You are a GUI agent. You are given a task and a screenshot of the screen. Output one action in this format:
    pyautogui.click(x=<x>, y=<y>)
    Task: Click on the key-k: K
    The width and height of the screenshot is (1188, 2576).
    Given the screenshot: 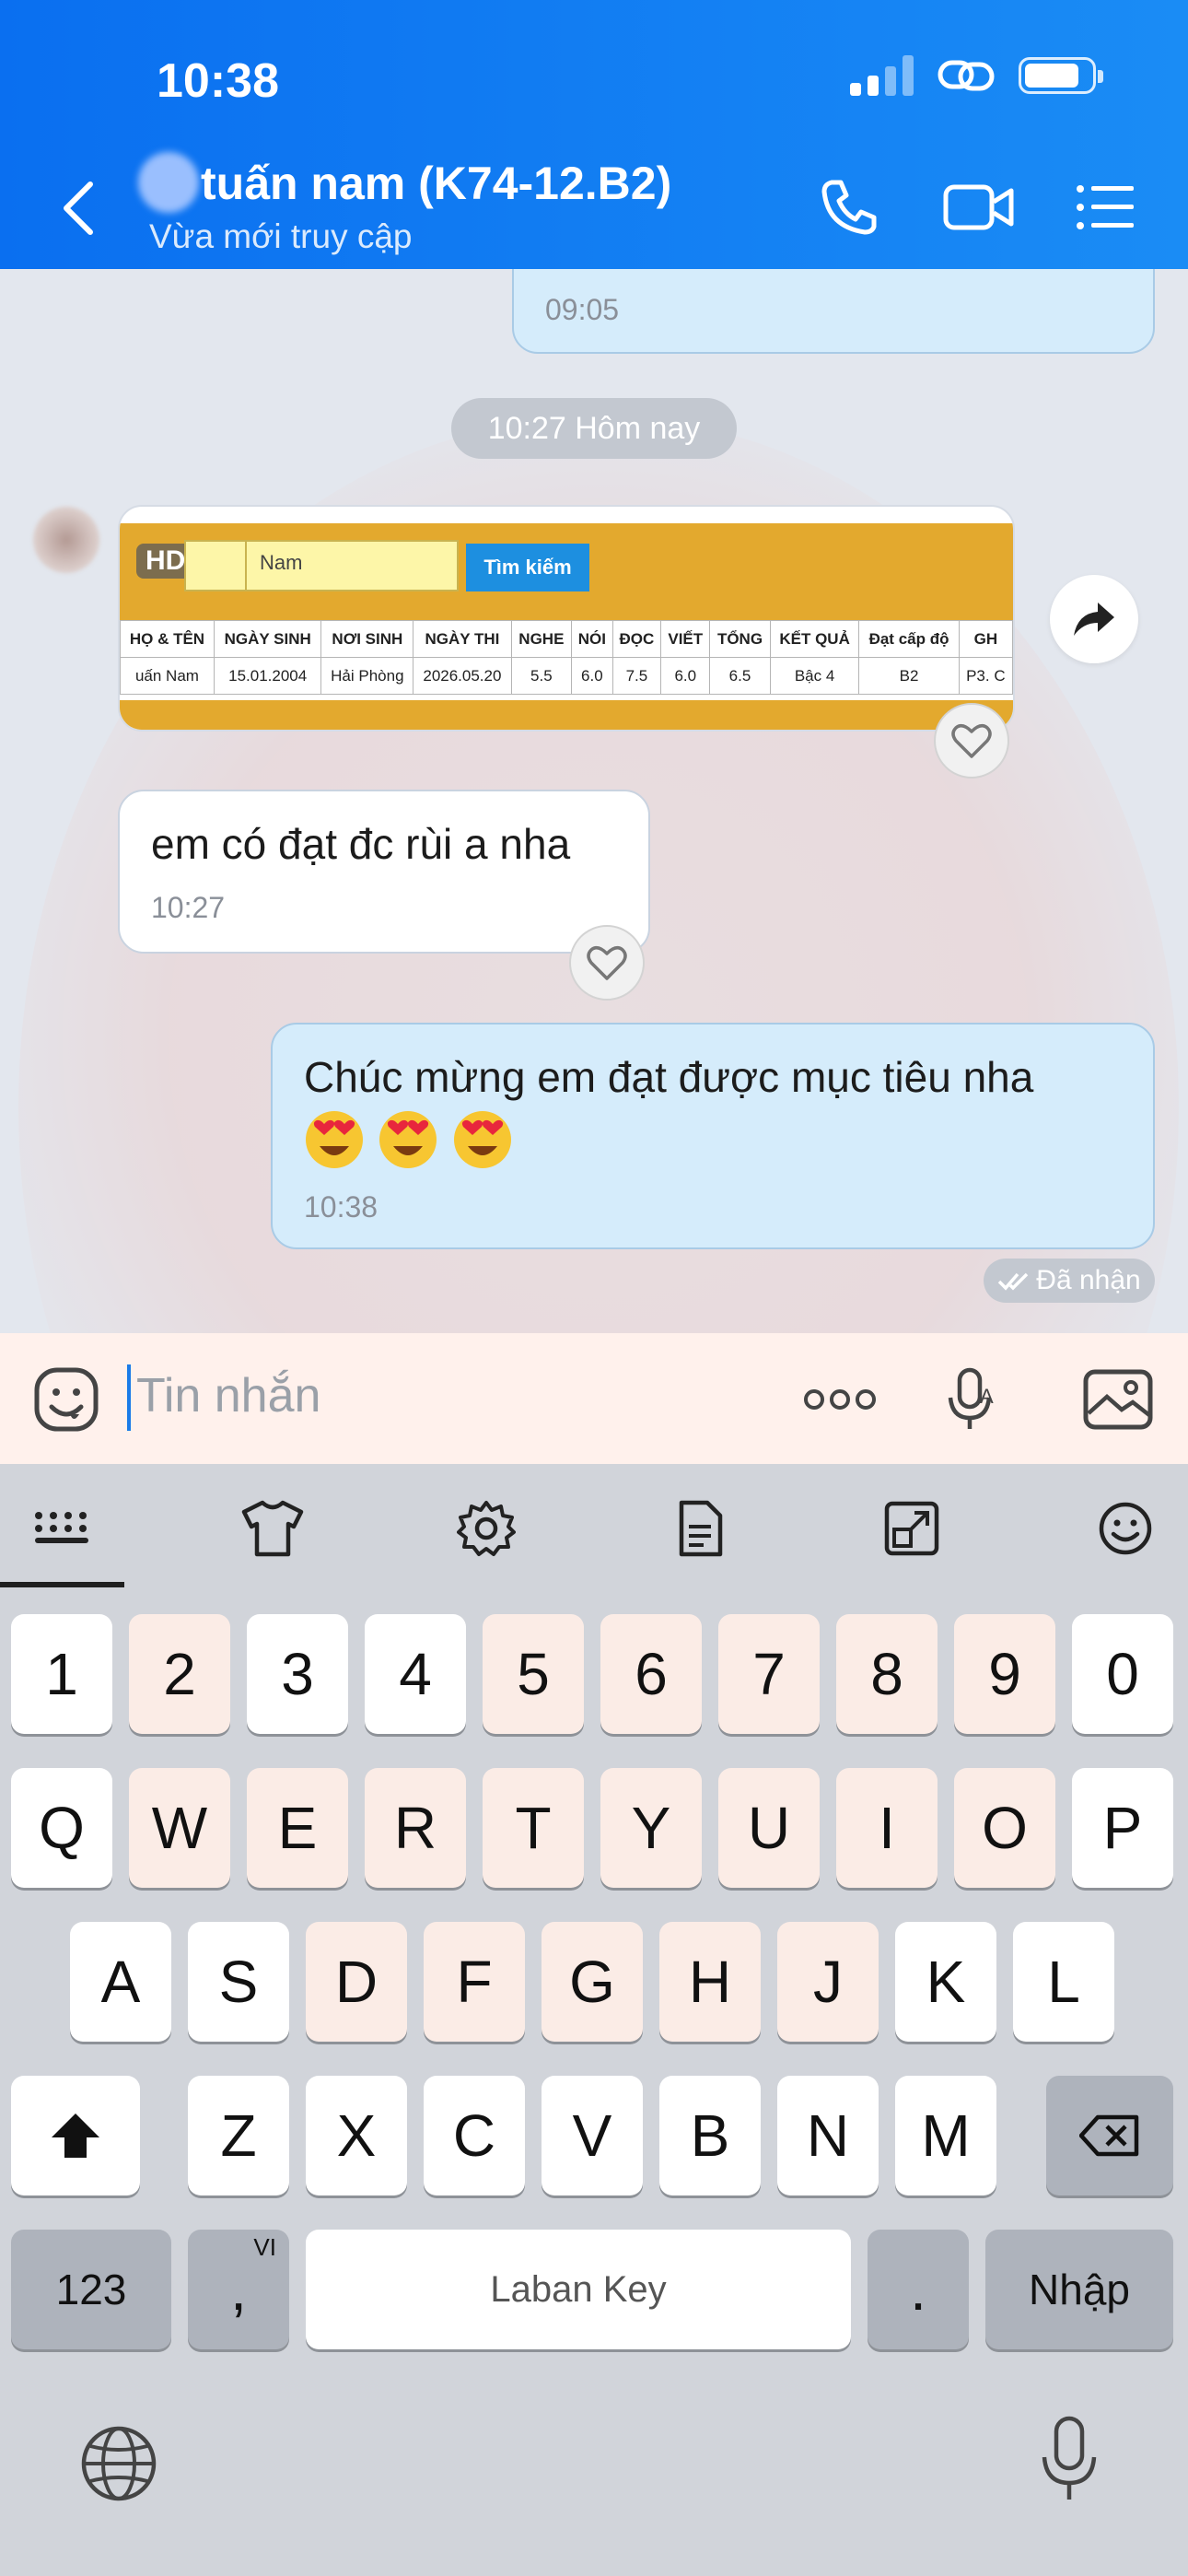 What is the action you would take?
    pyautogui.click(x=945, y=1982)
    